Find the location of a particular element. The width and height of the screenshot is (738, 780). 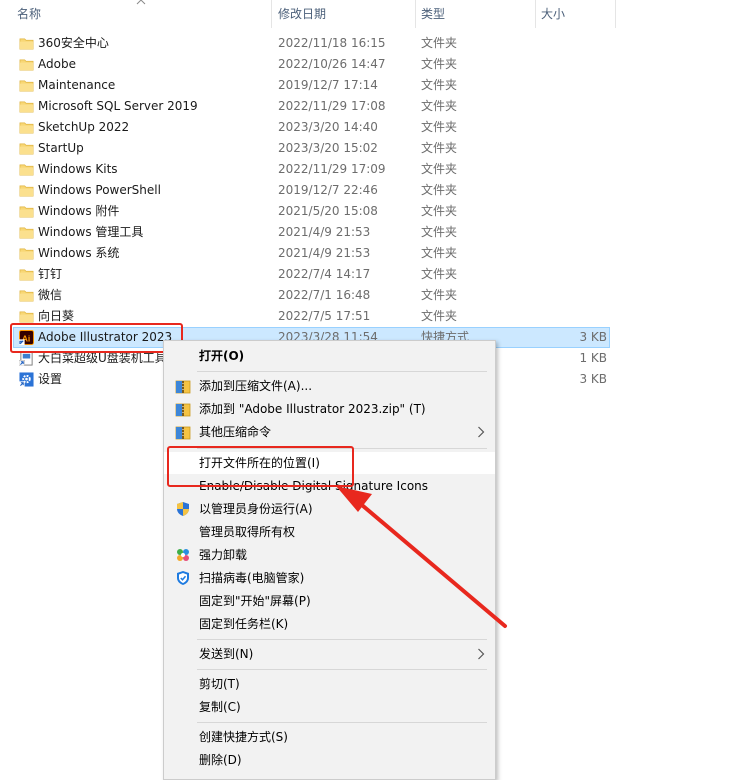

file-date-modified: 2021/4/9 21:53 is located at coordinates (324, 253).